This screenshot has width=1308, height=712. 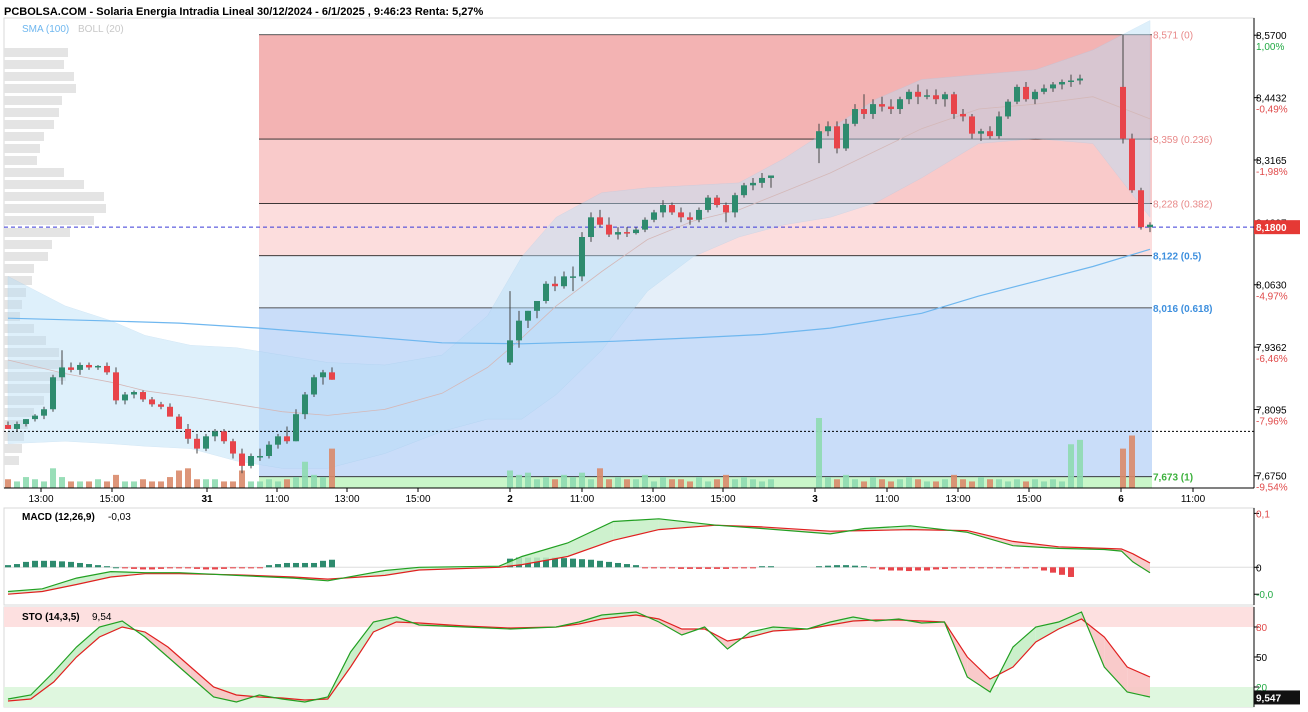 What do you see at coordinates (1271, 411) in the screenshot?
I see `price-tick-label: 7,8095` at bounding box center [1271, 411].